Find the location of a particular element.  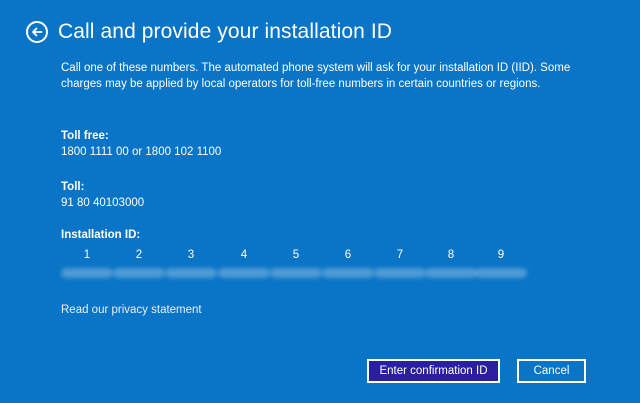

toll-free-label: Toll free: is located at coordinates (85, 136).